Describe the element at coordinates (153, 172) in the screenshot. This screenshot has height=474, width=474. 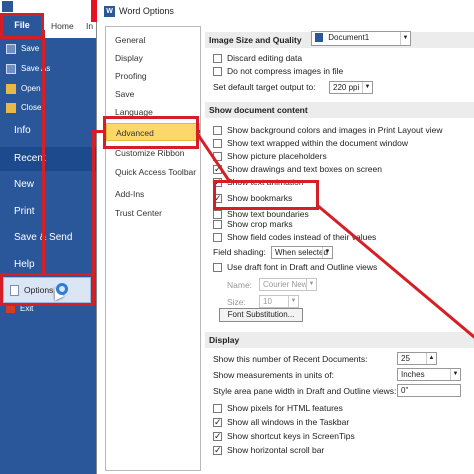
I see `nav-quick-access-toolbar: Quick Access Toolbar` at that location.